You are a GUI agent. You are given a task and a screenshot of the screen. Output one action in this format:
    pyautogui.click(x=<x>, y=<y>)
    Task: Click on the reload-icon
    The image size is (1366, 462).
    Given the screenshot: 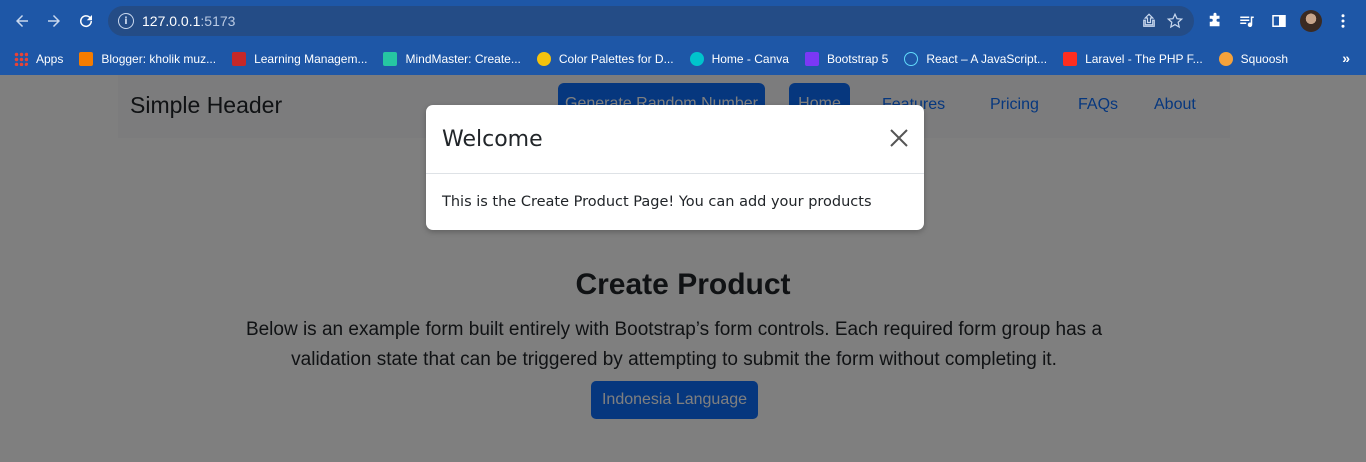 What is the action you would take?
    pyautogui.click(x=86, y=21)
    